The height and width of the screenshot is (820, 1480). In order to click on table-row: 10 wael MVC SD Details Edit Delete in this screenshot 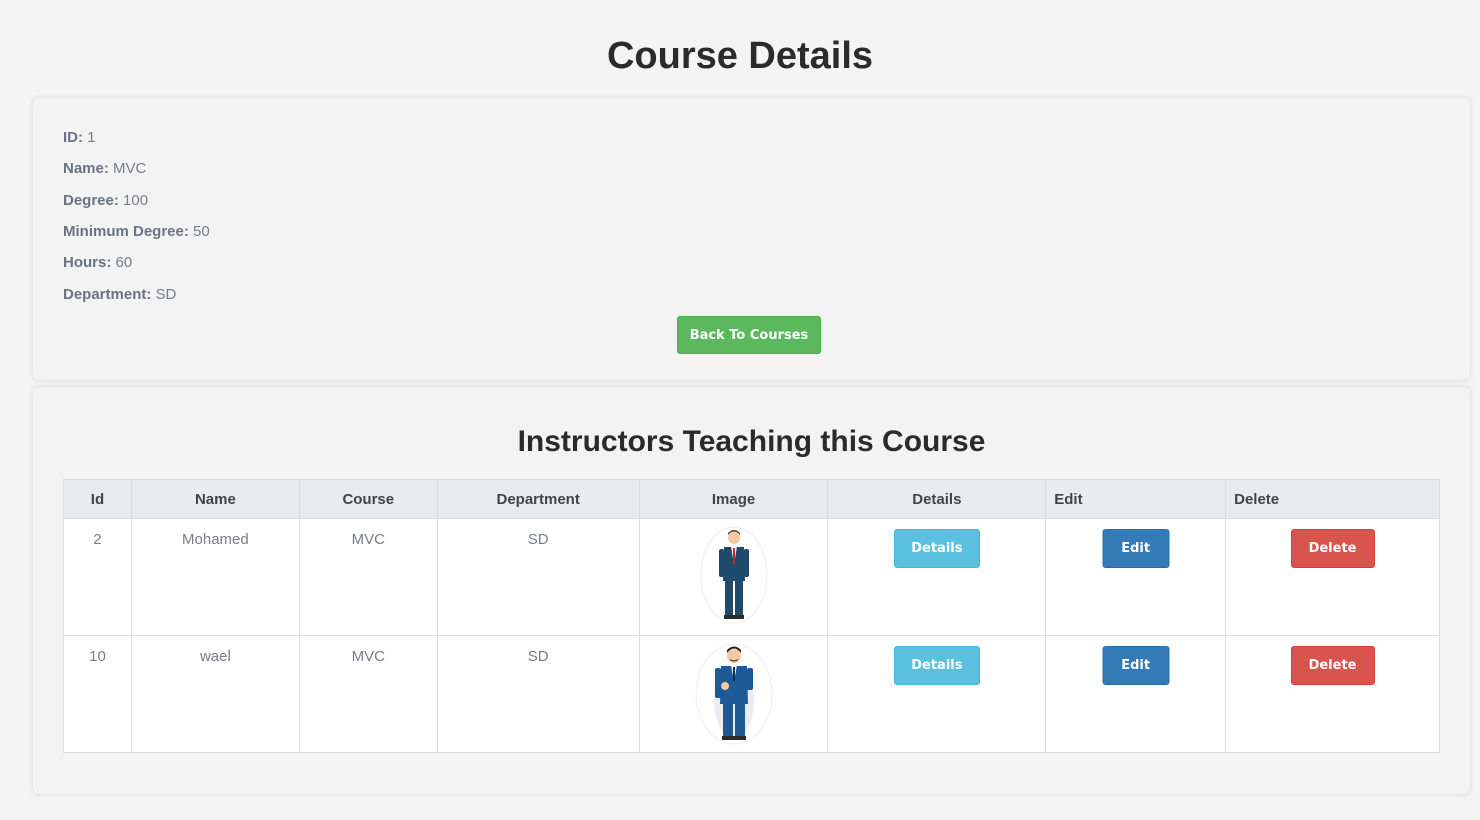, I will do `click(751, 694)`.